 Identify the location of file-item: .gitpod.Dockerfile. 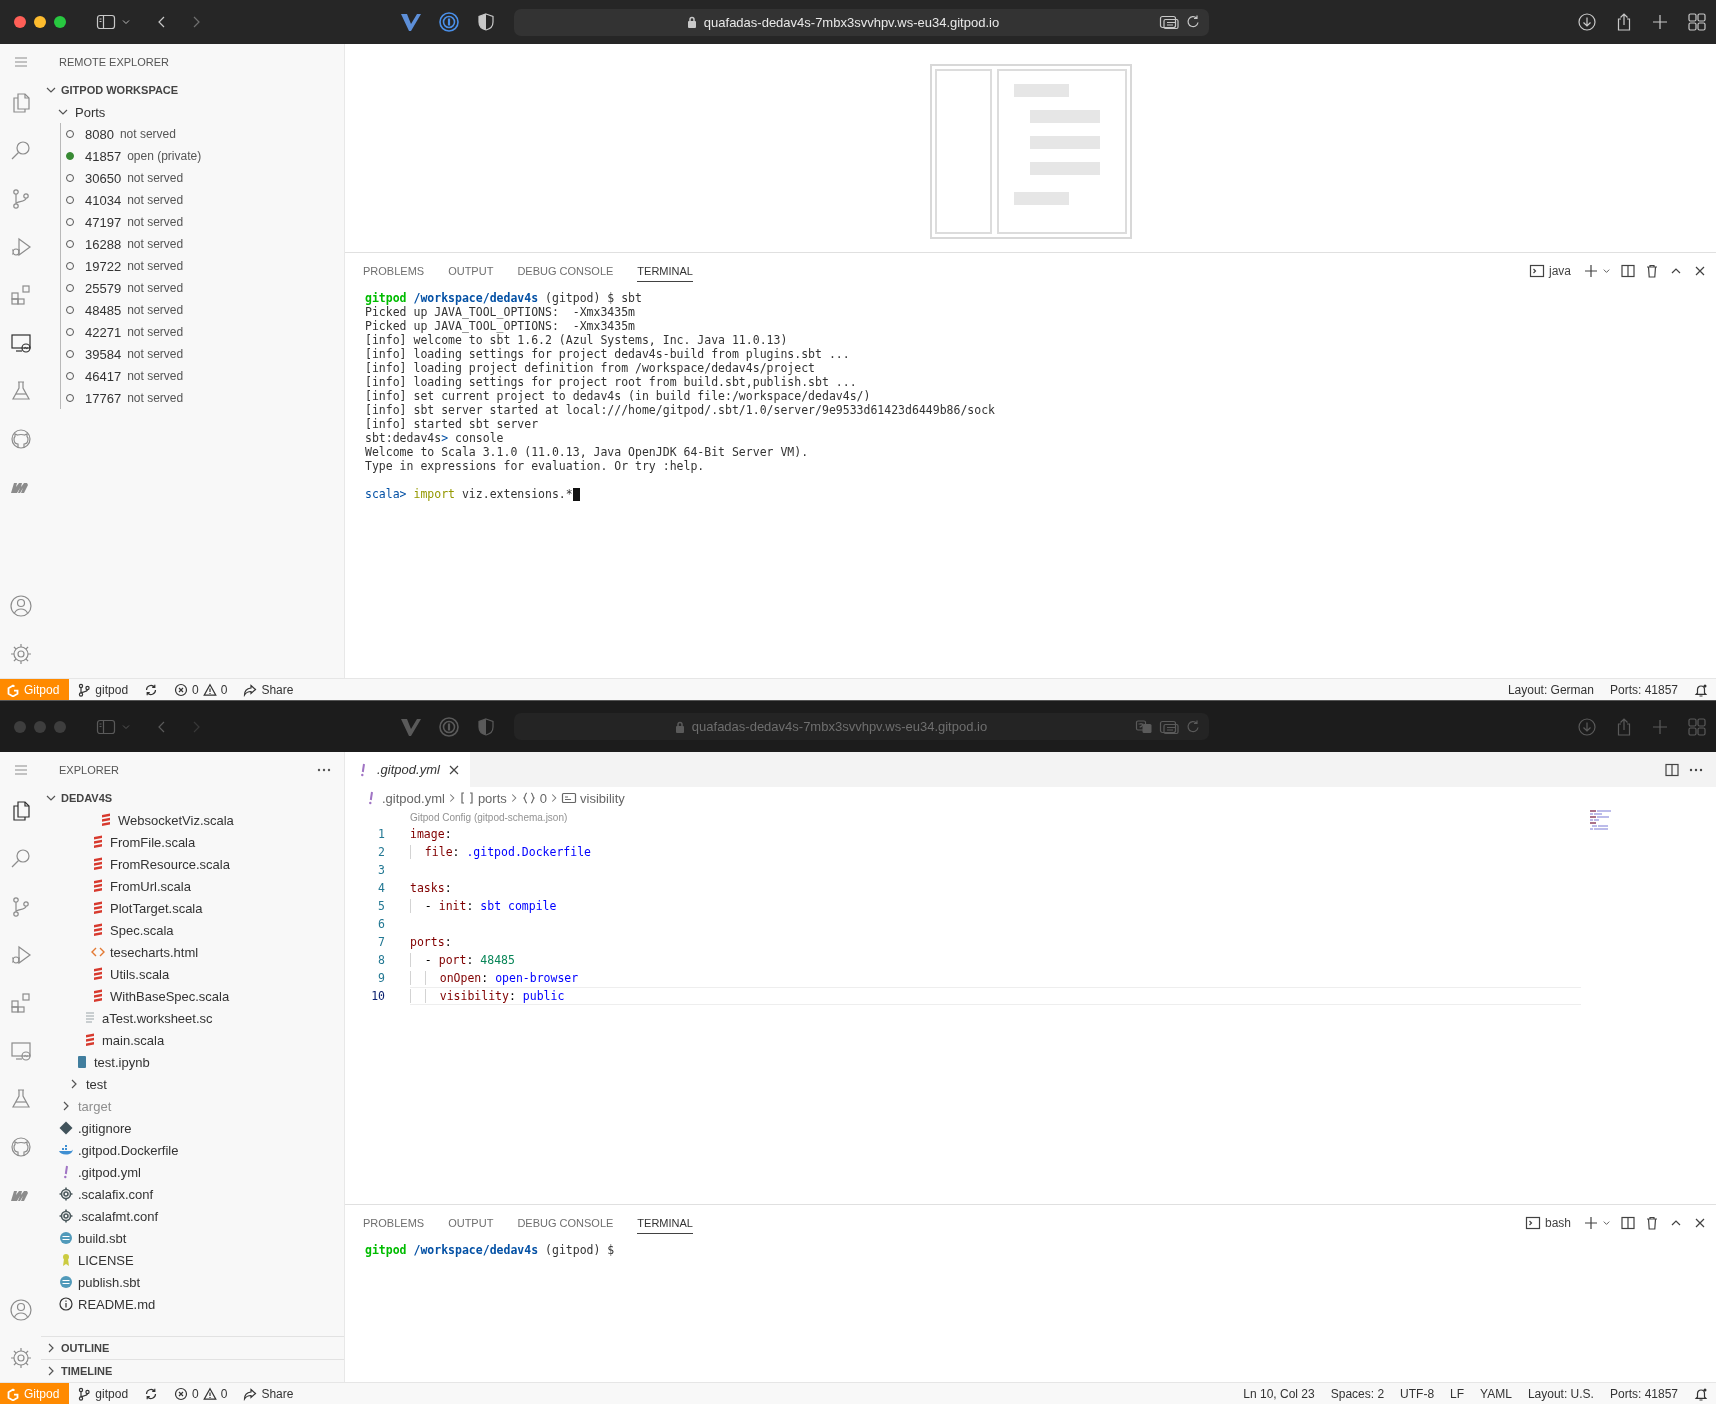
(192, 1150).